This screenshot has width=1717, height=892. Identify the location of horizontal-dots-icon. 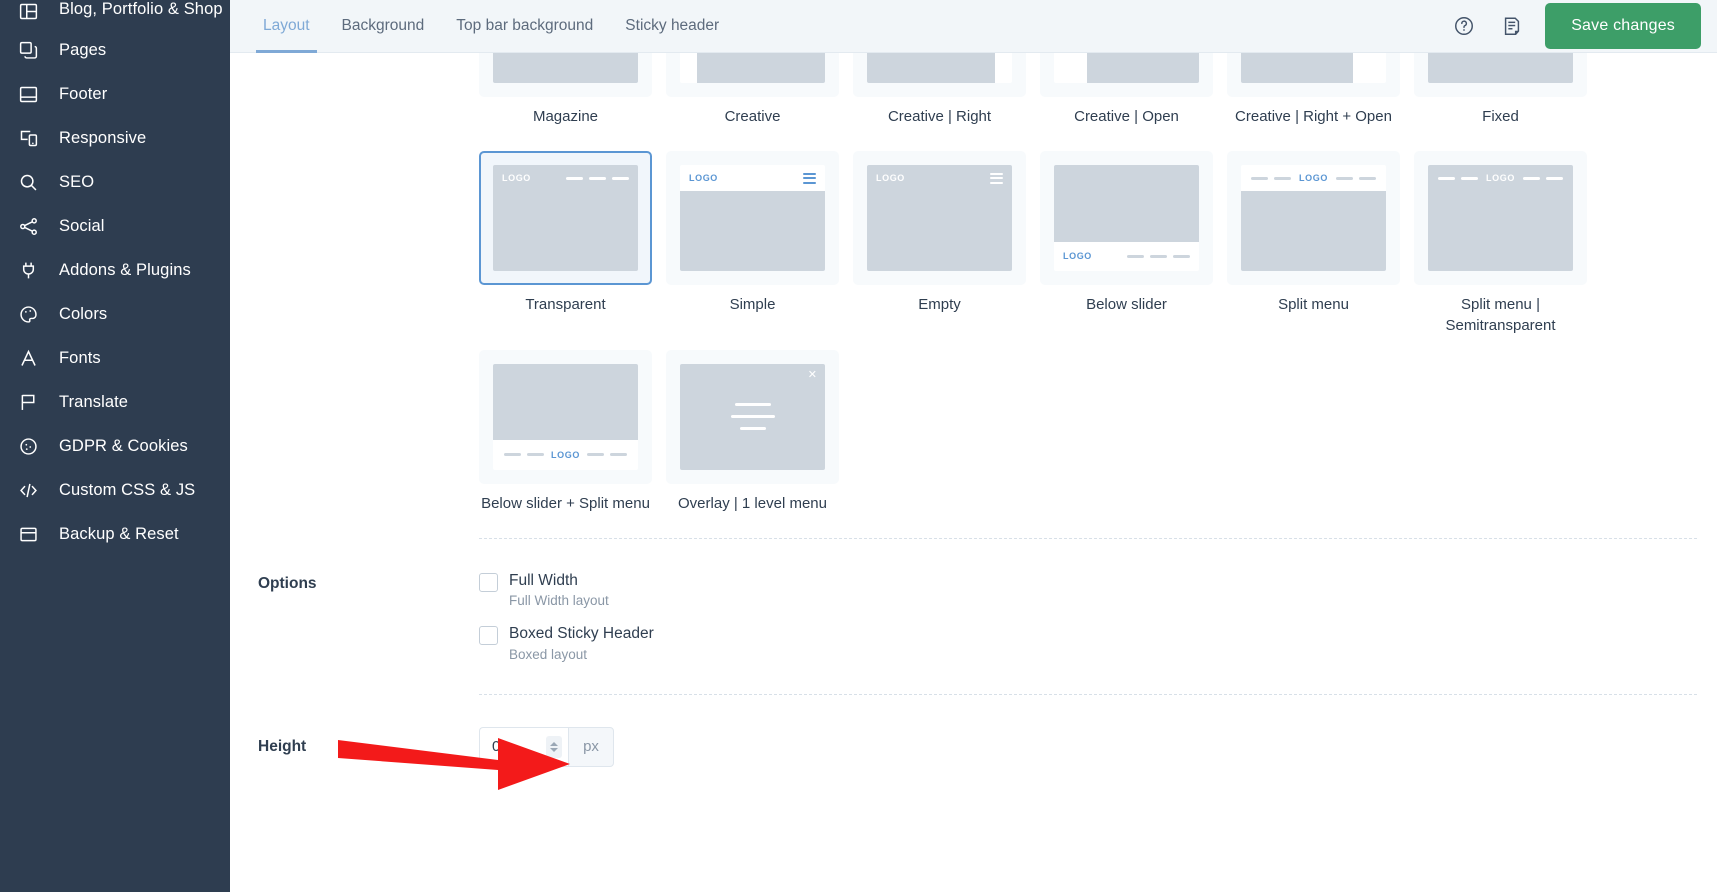
(1369, 68).